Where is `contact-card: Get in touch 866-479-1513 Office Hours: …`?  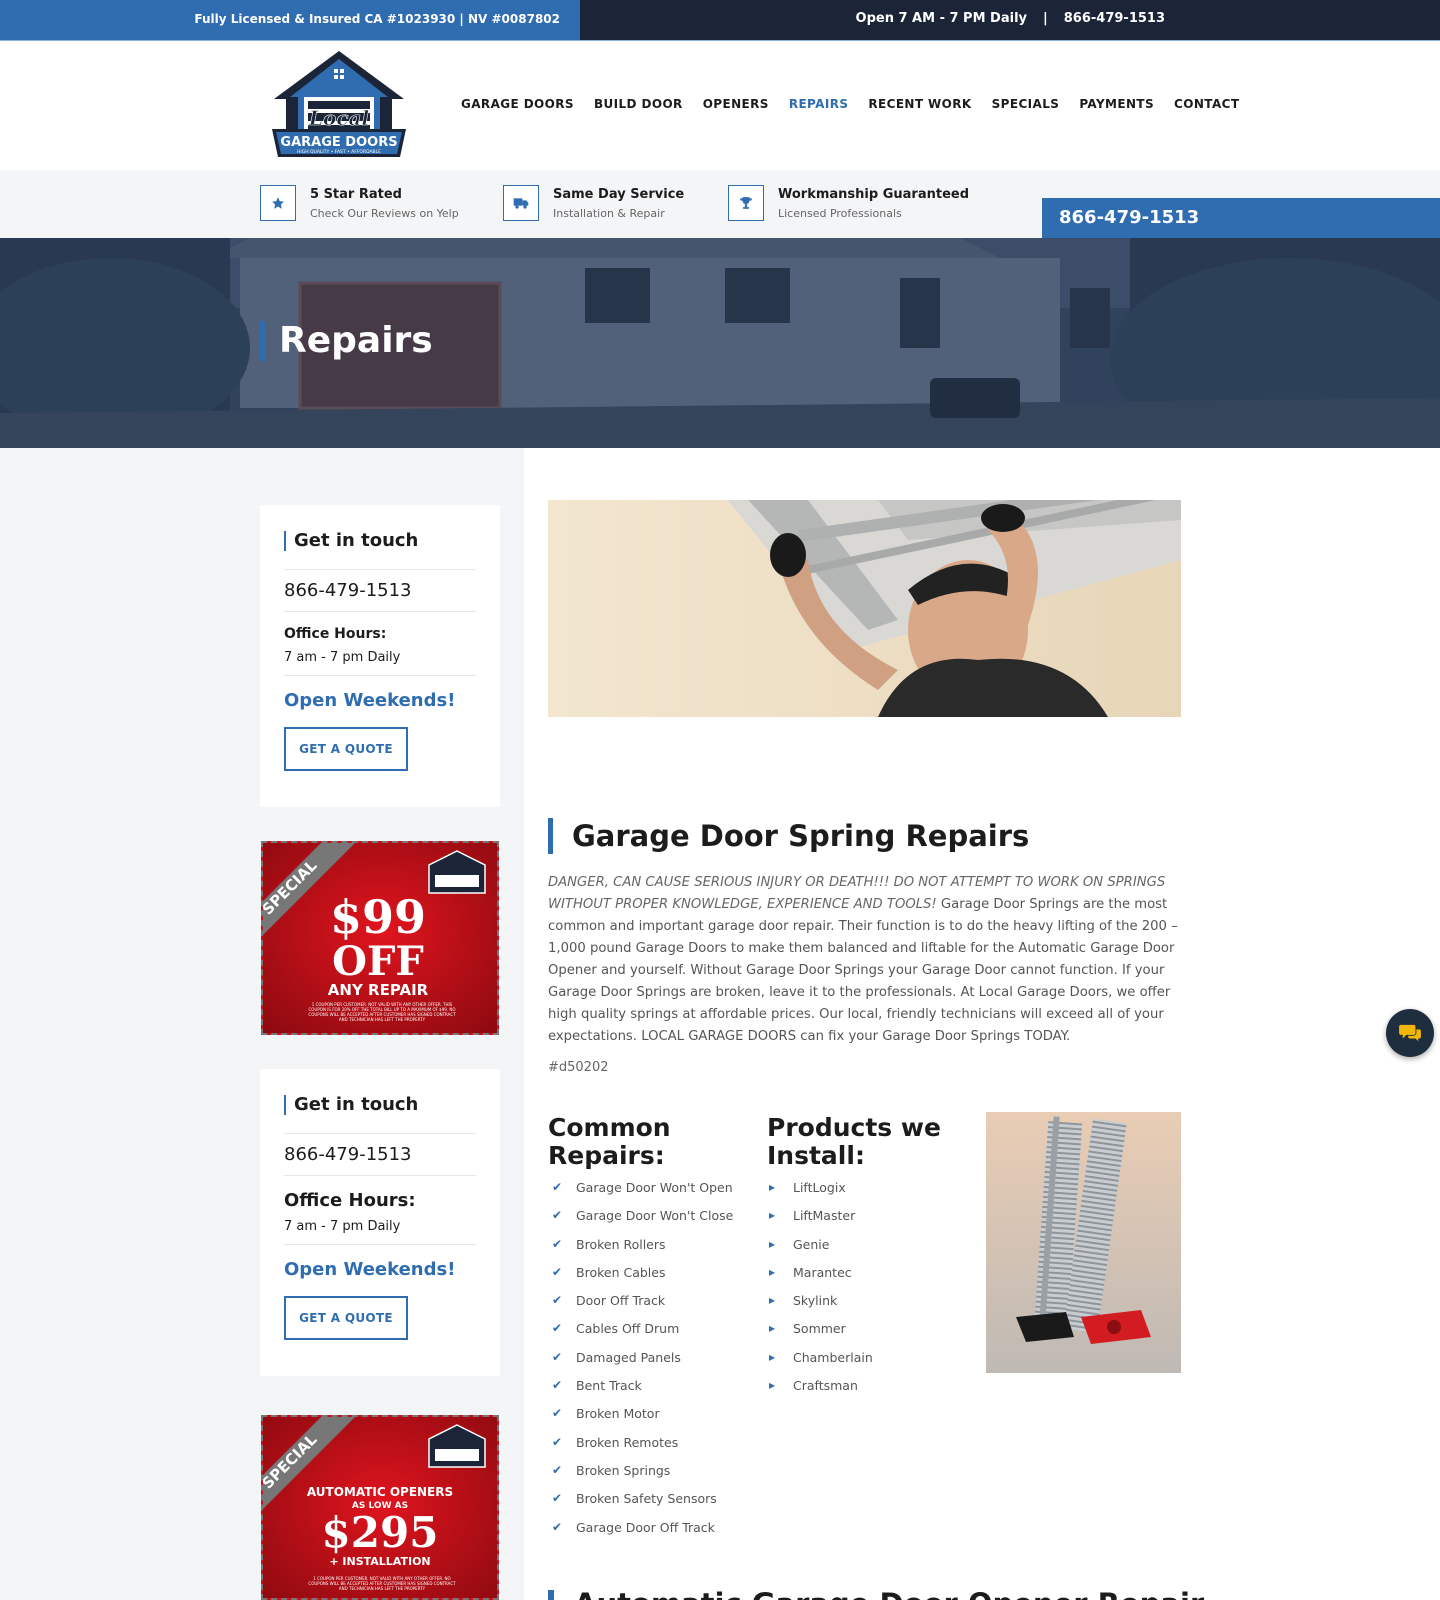 contact-card: Get in touch 866-479-1513 Office Hours: … is located at coordinates (380, 1222).